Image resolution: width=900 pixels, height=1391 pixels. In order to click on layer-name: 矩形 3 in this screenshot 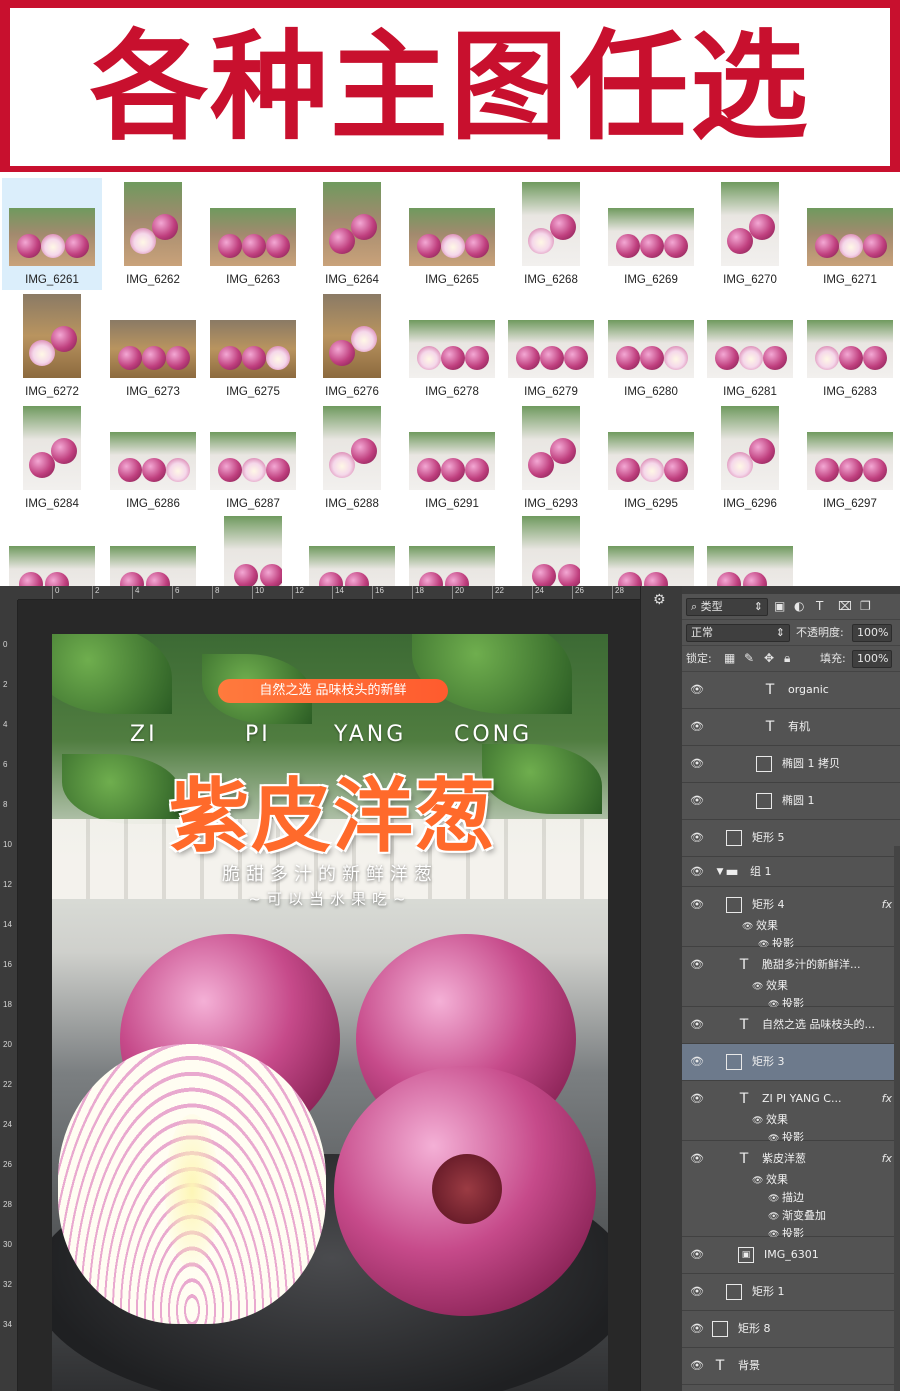, I will do `click(813, 1062)`.